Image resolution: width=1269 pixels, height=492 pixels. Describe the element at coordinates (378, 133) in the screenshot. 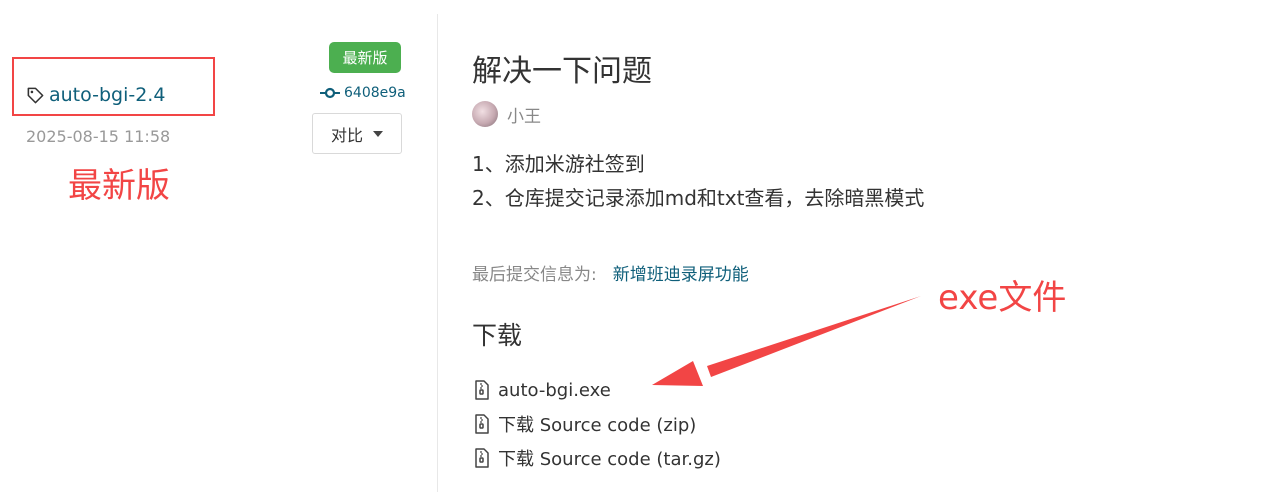

I see `caret-down-icon` at that location.